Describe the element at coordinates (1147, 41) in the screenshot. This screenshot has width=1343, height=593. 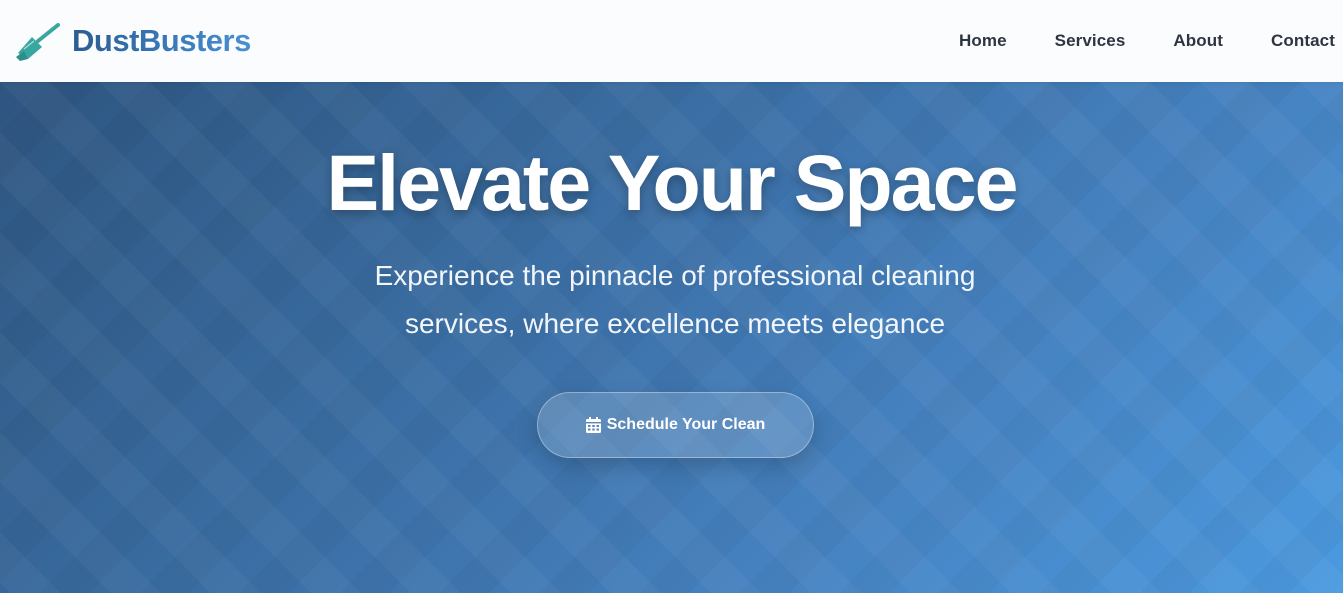
I see `nav-links: Home Services About Contact` at that location.